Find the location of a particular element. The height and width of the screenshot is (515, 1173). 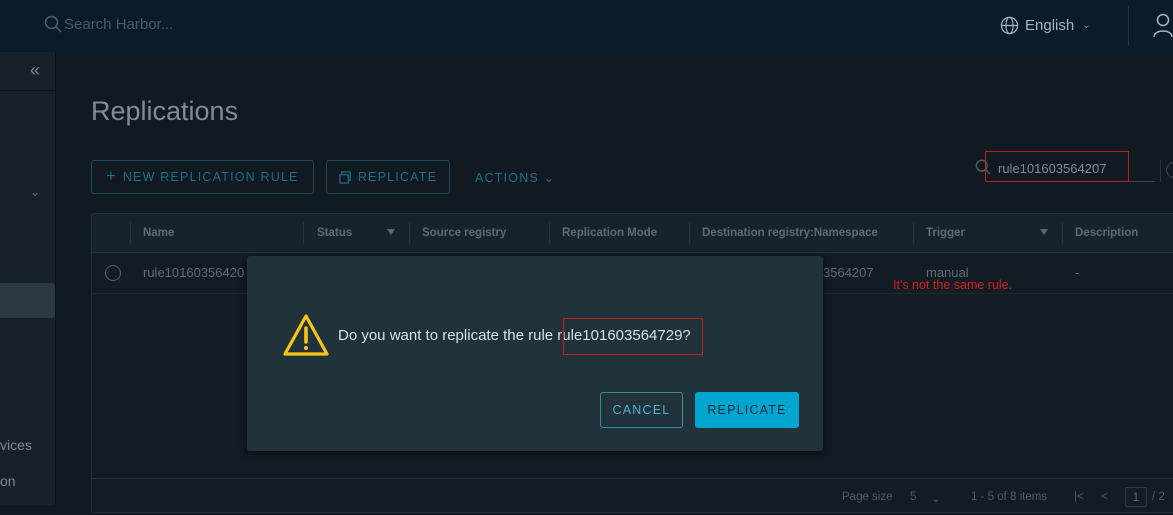

refresh-icon is located at coordinates (1169, 170).